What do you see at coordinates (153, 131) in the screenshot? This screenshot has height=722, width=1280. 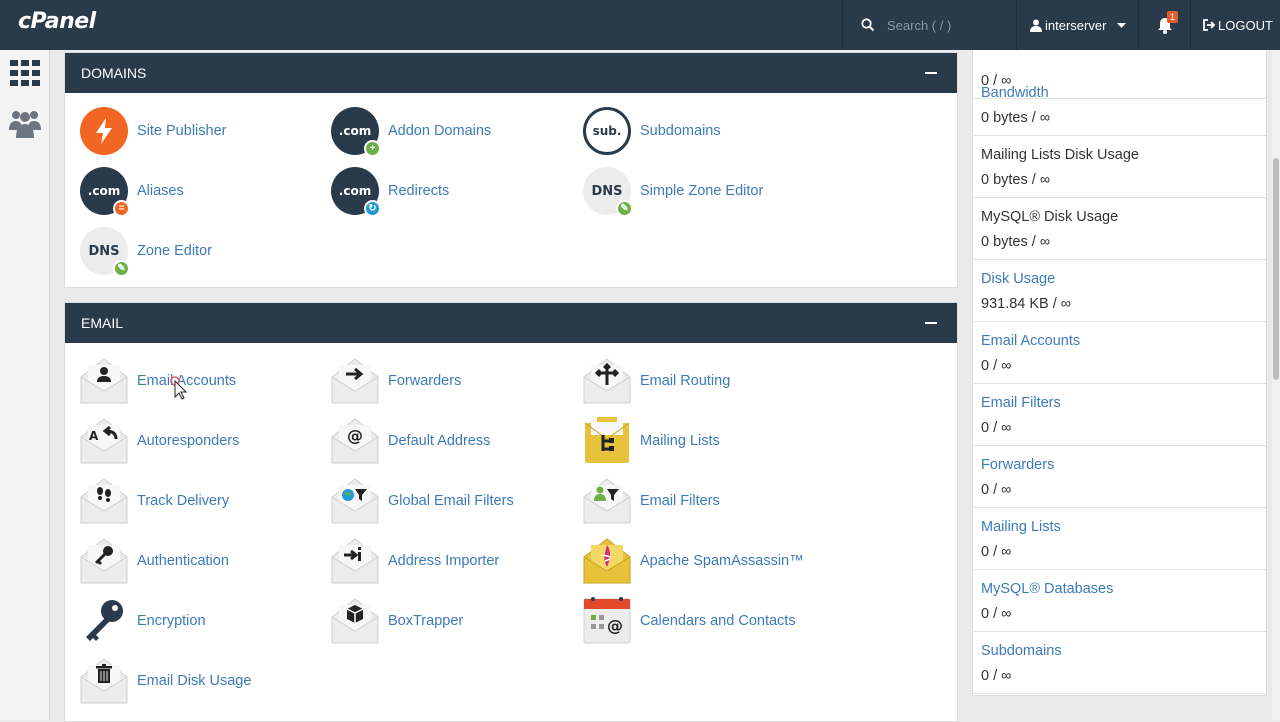 I see `site-publisher-link: Site Publisher` at bounding box center [153, 131].